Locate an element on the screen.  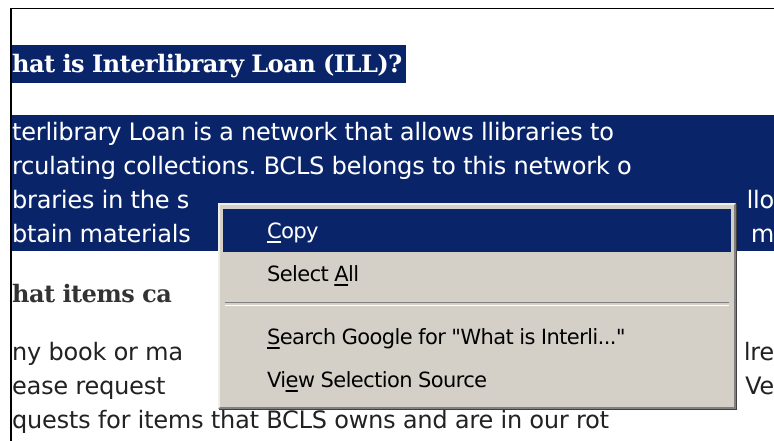
paragraph-text: rculating collections. BCLS belongs to this network o is located at coordinates (322, 166).